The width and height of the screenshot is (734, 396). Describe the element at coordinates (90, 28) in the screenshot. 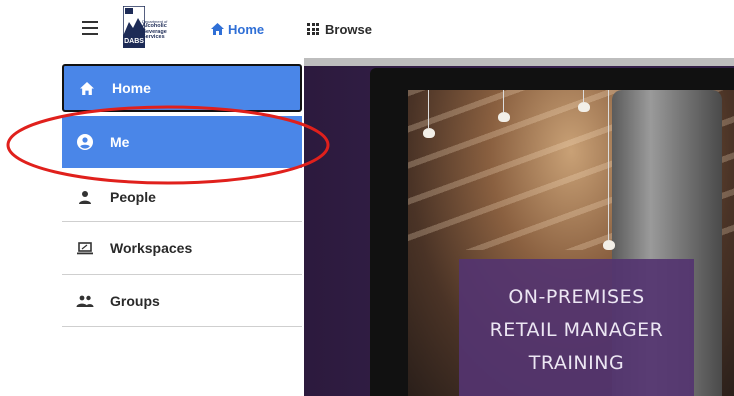

I see `hamburger-menu-icon` at that location.